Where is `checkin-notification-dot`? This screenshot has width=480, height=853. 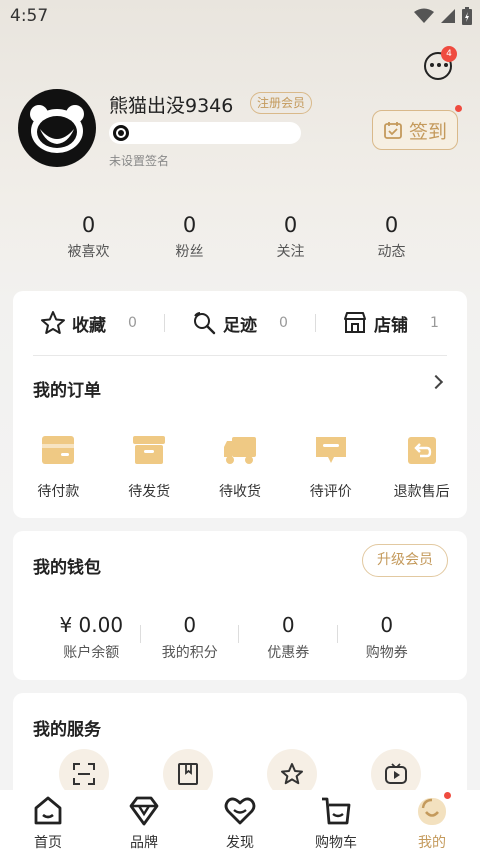 checkin-notification-dot is located at coordinates (458, 108).